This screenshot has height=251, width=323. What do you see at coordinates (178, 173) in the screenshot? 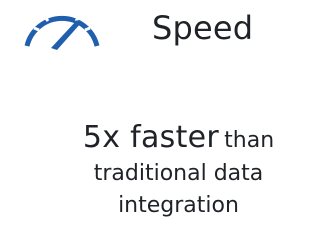
I see `stat-line-2: traditional data` at bounding box center [178, 173].